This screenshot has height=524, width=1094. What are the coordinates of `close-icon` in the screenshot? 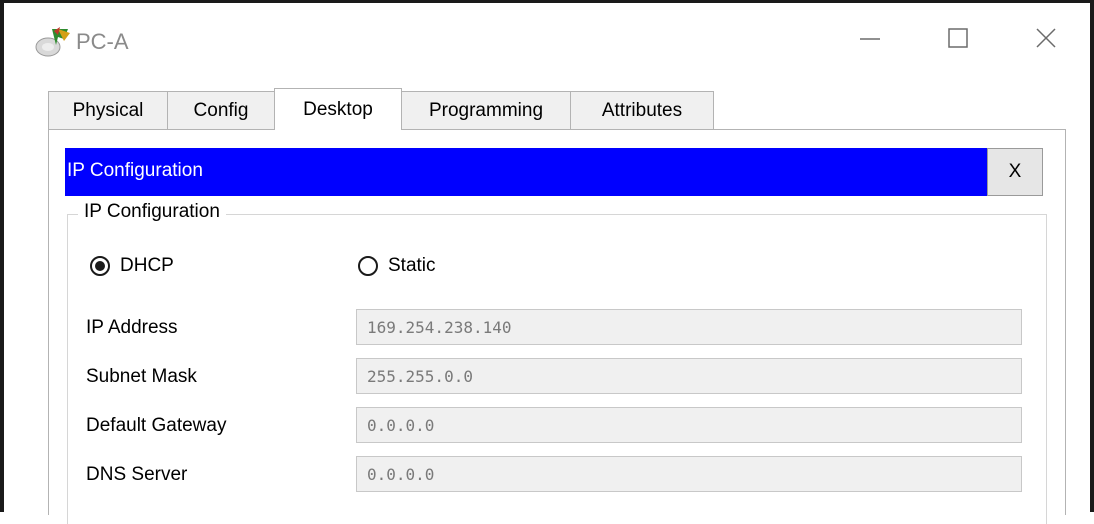 It's located at (1046, 38).